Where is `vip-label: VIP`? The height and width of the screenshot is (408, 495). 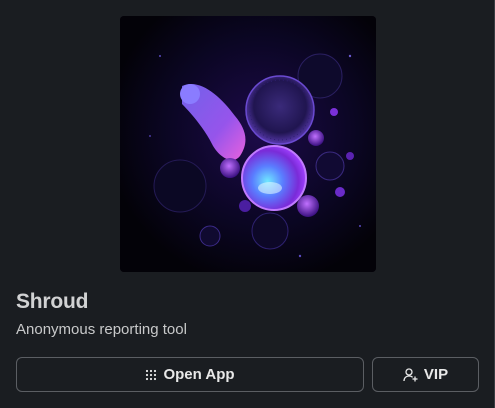 vip-label: VIP is located at coordinates (436, 374).